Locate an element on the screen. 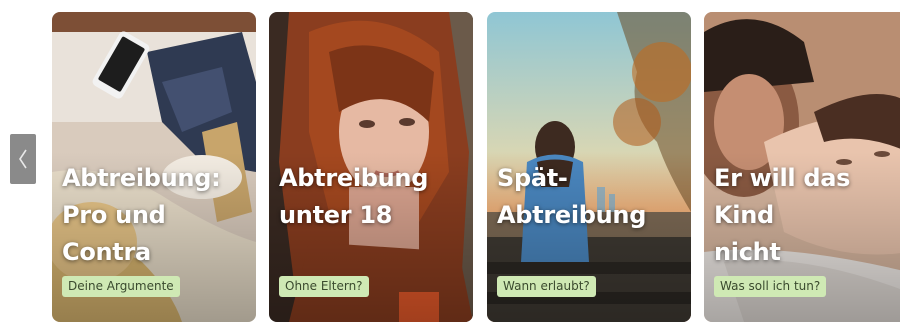  card-title: Er will das Kind nicht is located at coordinates (782, 215).